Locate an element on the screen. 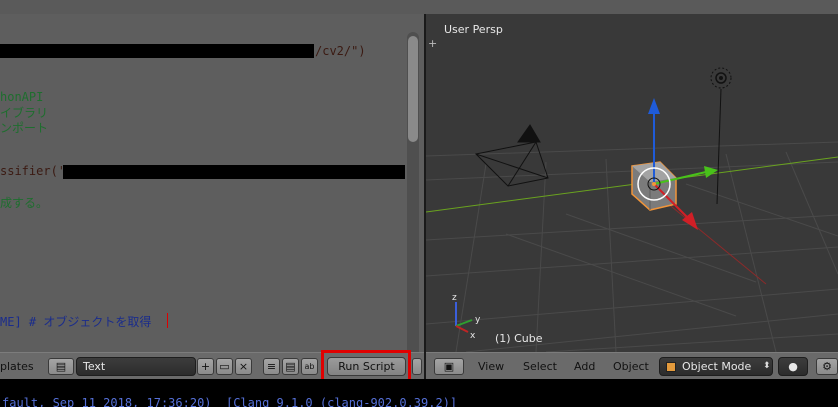  syntax-highlight-toggle-icon: ab is located at coordinates (309, 366).